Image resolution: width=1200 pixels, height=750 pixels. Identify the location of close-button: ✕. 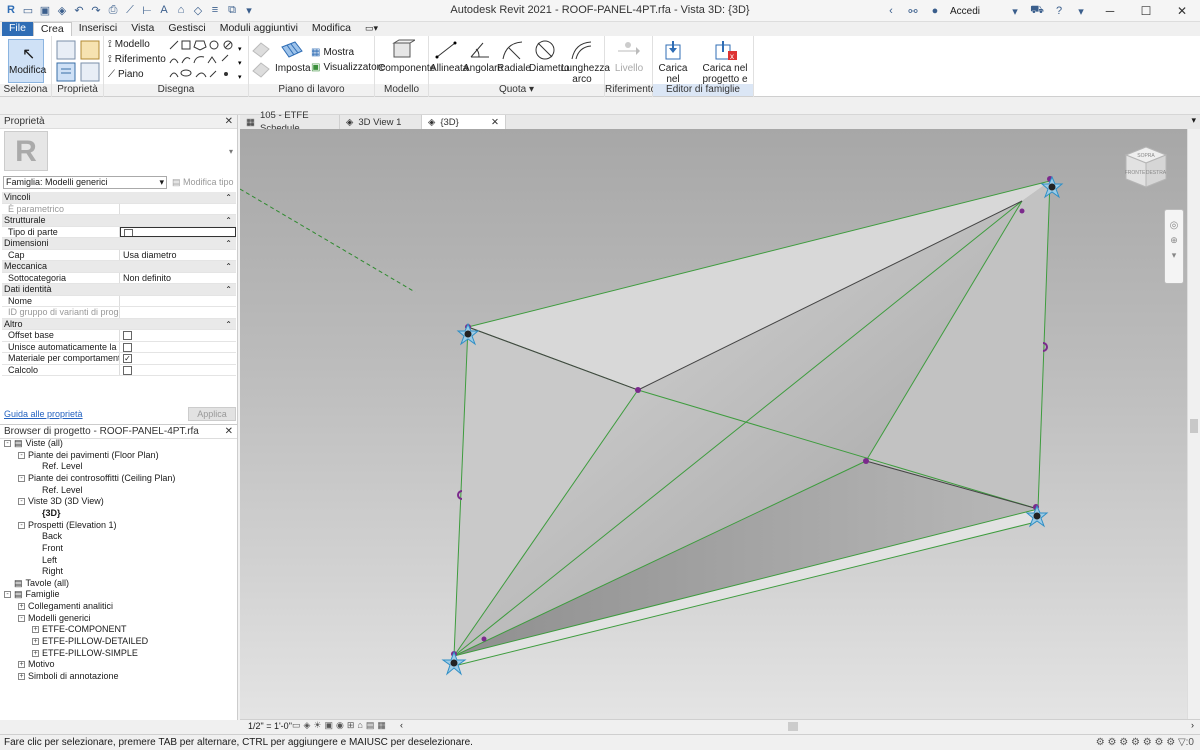
(1182, 11).